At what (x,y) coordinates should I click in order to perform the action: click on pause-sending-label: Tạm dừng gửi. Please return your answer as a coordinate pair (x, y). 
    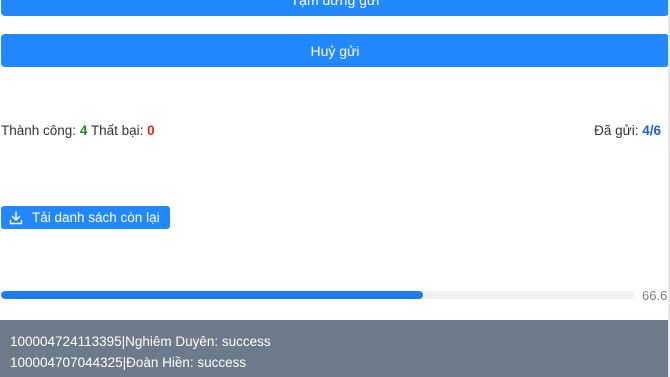
    Looking at the image, I should click on (335, 4).